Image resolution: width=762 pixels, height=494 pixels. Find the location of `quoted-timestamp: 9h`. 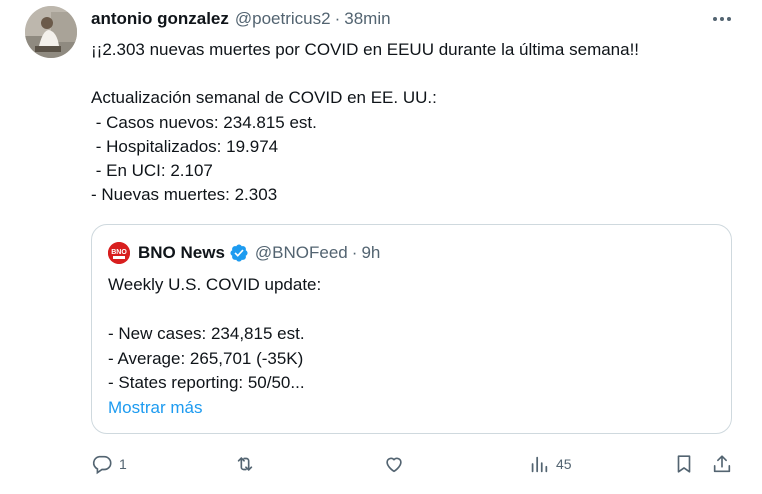

quoted-timestamp: 9h is located at coordinates (370, 253).